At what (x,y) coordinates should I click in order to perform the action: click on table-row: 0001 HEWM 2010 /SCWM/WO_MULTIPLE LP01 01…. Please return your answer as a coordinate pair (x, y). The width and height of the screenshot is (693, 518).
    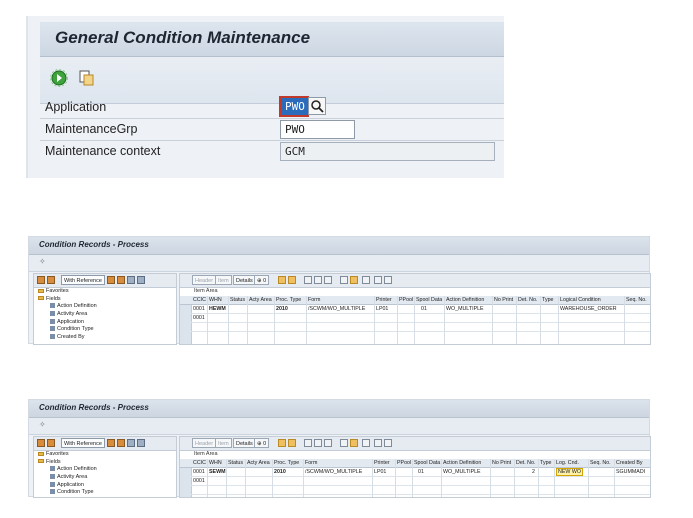
    Looking at the image, I should click on (415, 309).